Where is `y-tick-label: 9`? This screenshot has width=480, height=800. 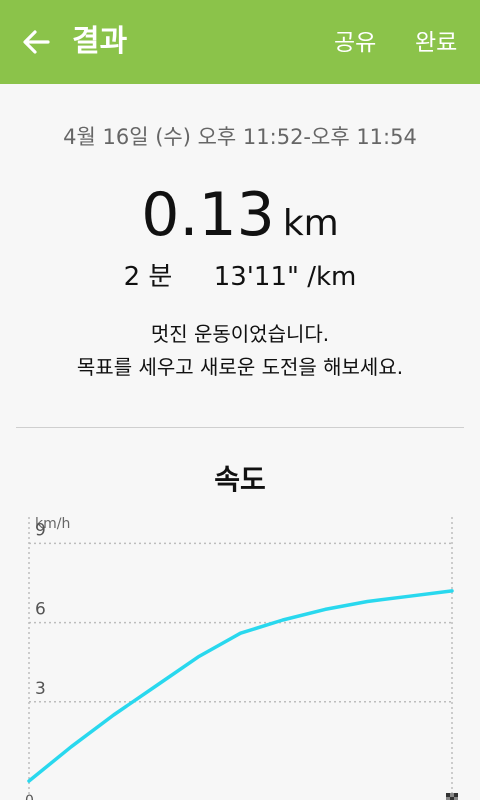 y-tick-label: 9 is located at coordinates (40, 530).